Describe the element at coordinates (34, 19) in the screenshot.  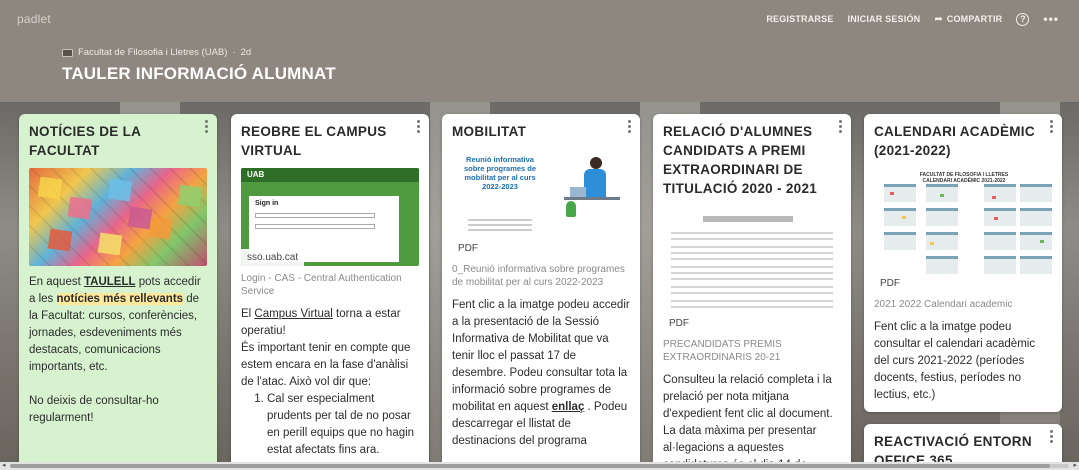
I see `padlet-logo: padlet` at that location.